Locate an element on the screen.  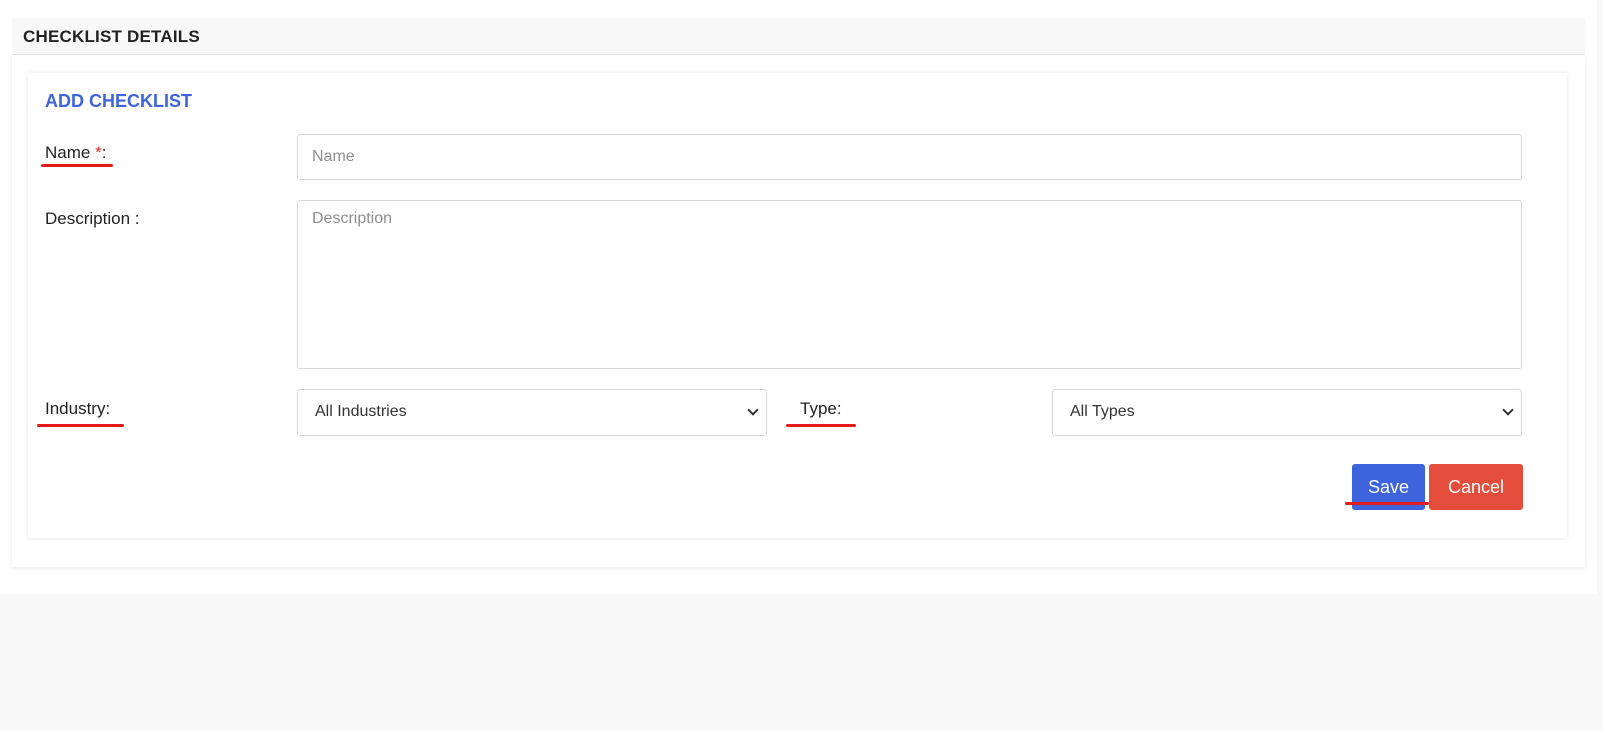
industry-label: Industry: is located at coordinates (78, 408).